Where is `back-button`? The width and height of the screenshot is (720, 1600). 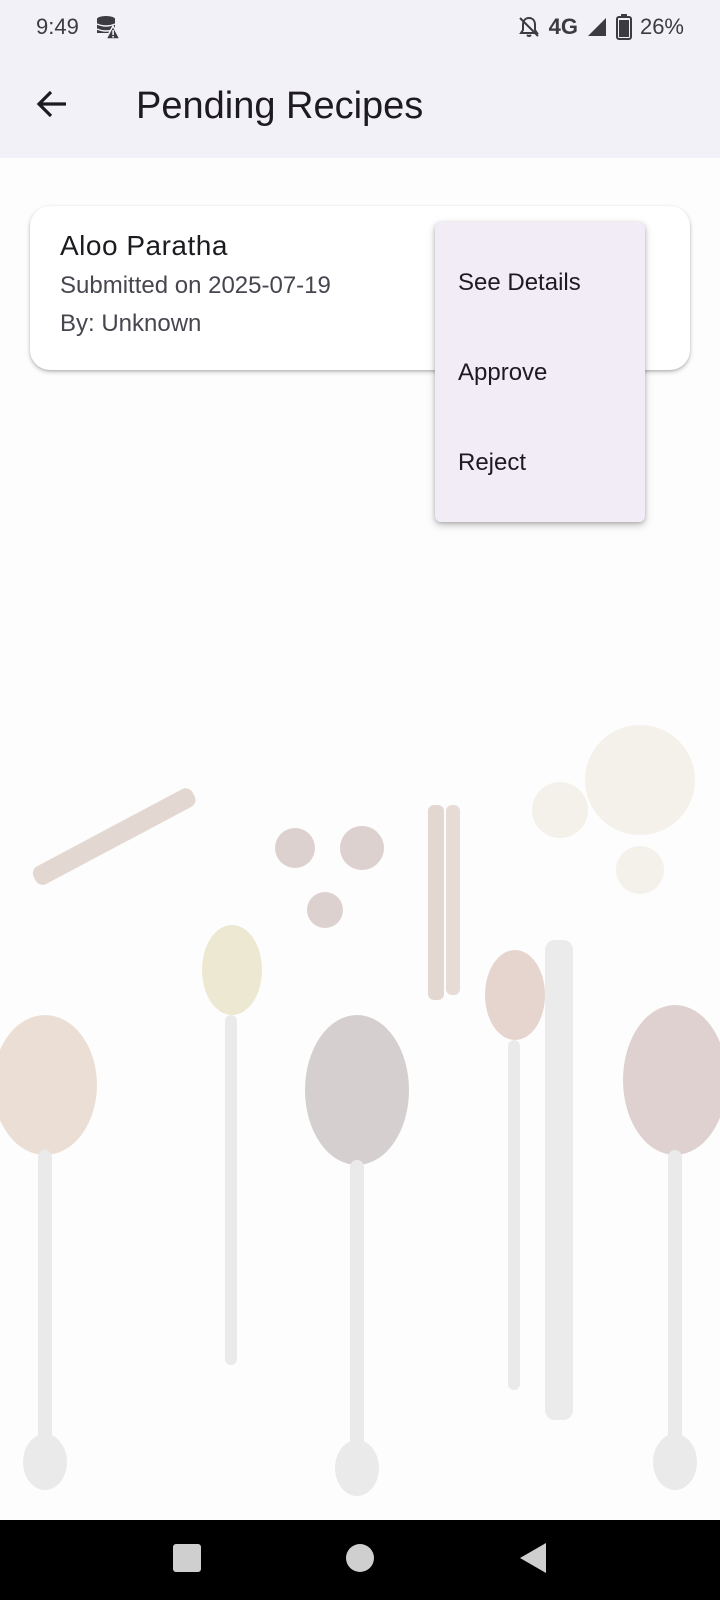 back-button is located at coordinates (52, 106).